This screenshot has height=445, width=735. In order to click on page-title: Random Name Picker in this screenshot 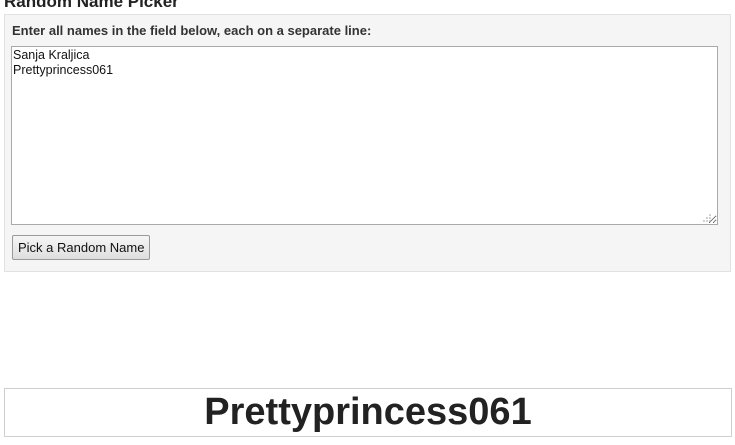, I will do `click(91, 5)`.